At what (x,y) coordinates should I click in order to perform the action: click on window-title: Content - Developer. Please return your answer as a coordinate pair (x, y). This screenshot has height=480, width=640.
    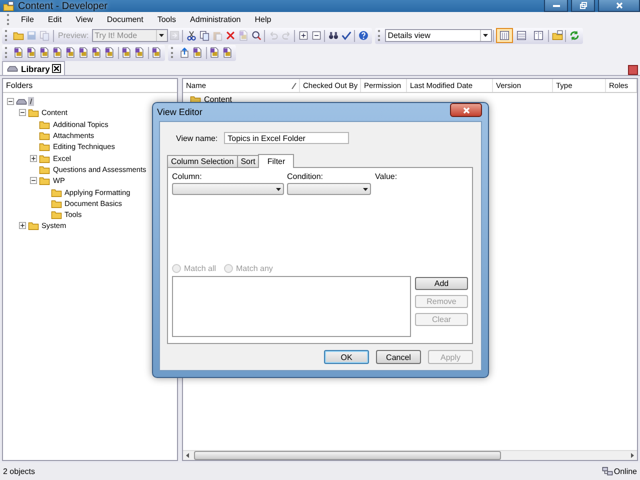
    Looking at the image, I should click on (63, 6).